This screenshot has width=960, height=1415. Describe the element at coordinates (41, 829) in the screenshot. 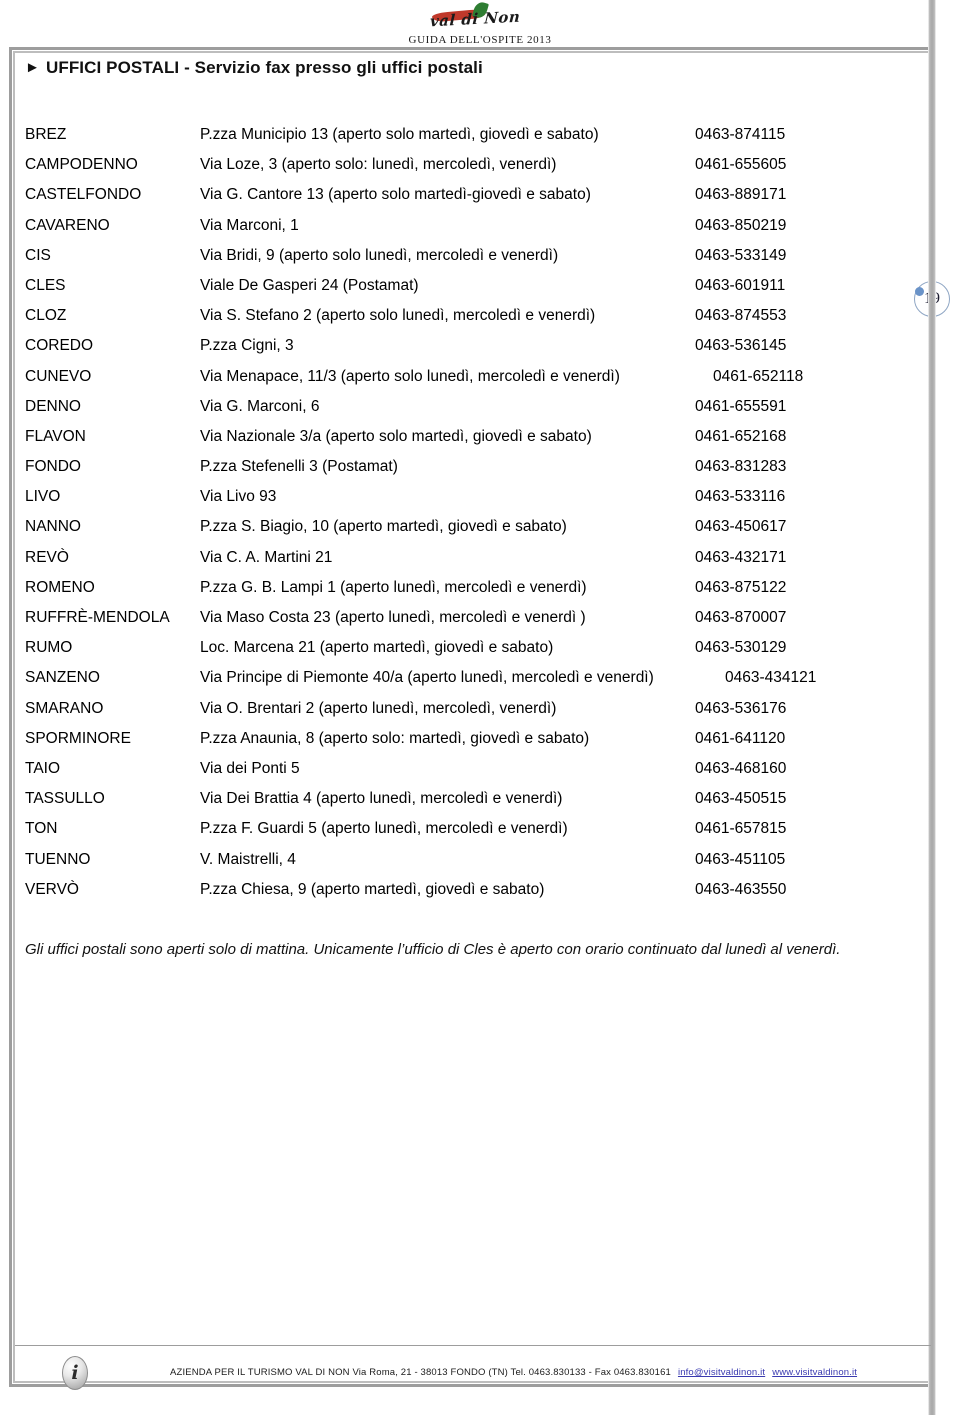

I see `cell-town: TON` at that location.